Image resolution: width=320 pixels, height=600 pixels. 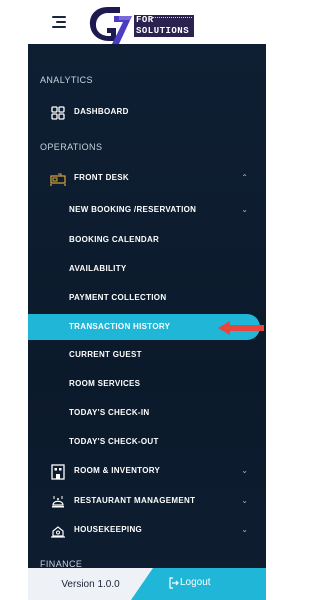 I want to click on sidebar-item-booking-calendar: BOOKING CALENDAR, so click(x=147, y=241).